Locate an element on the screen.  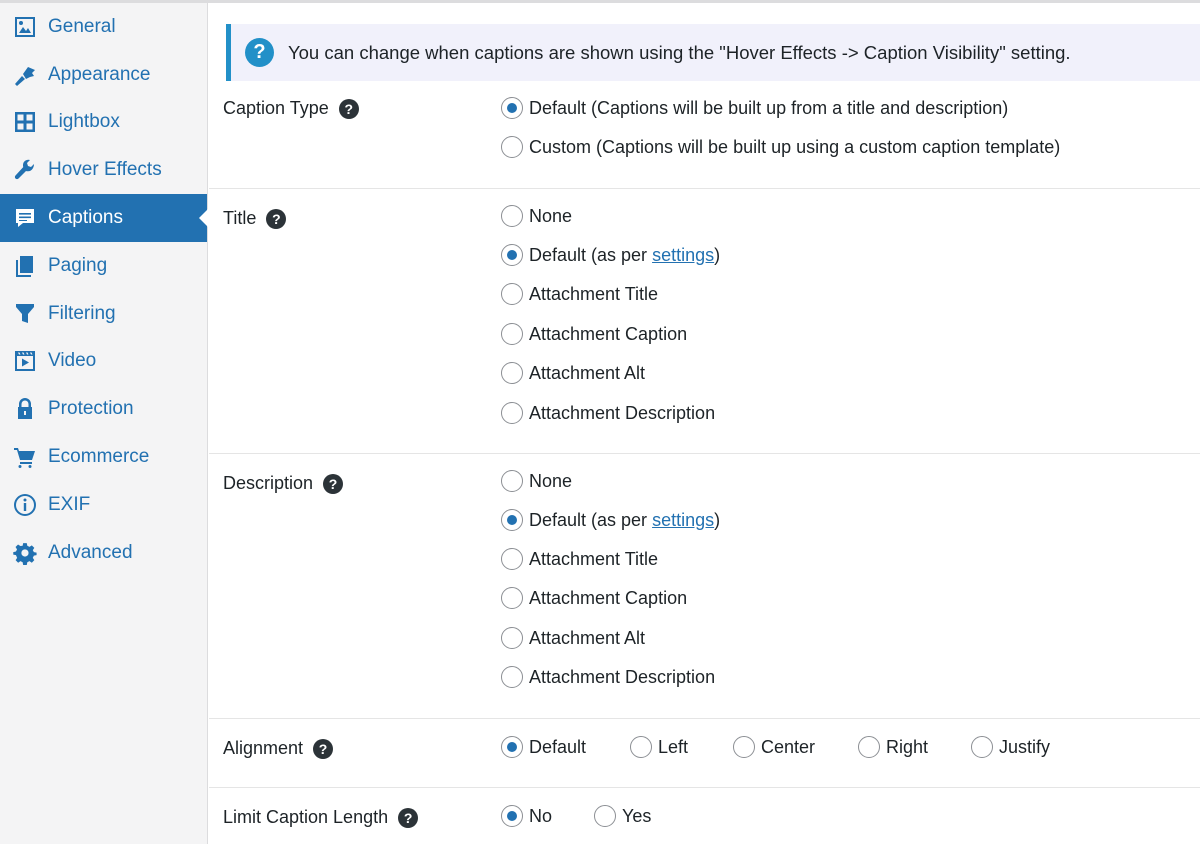
alignment-label: Alignment ? is located at coordinates (278, 748).